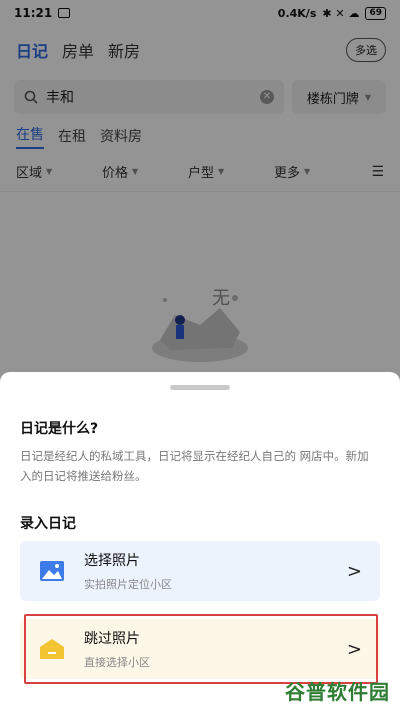 This screenshot has width=400, height=711. Describe the element at coordinates (200, 387) in the screenshot. I see `drag-handle` at that location.